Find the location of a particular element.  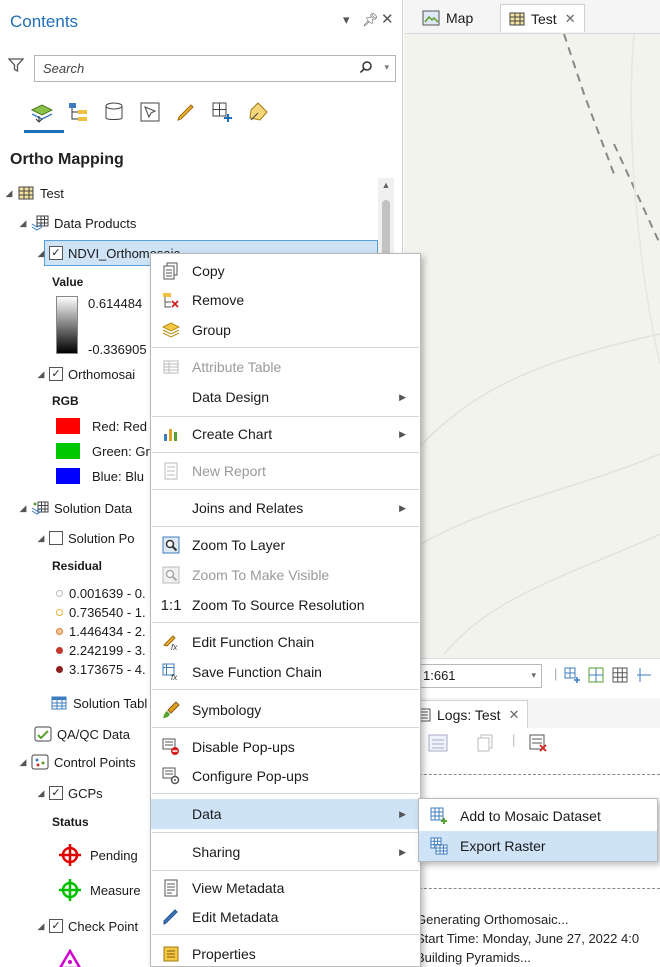

menu-item-zoom-to-source-resolution: 1:1 Zoom To Source Resolution is located at coordinates (285, 605).